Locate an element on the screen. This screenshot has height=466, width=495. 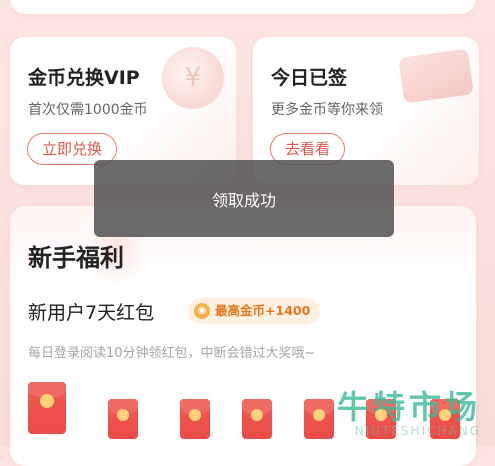
redpack-title: 新用户7天红包 is located at coordinates (91, 313).